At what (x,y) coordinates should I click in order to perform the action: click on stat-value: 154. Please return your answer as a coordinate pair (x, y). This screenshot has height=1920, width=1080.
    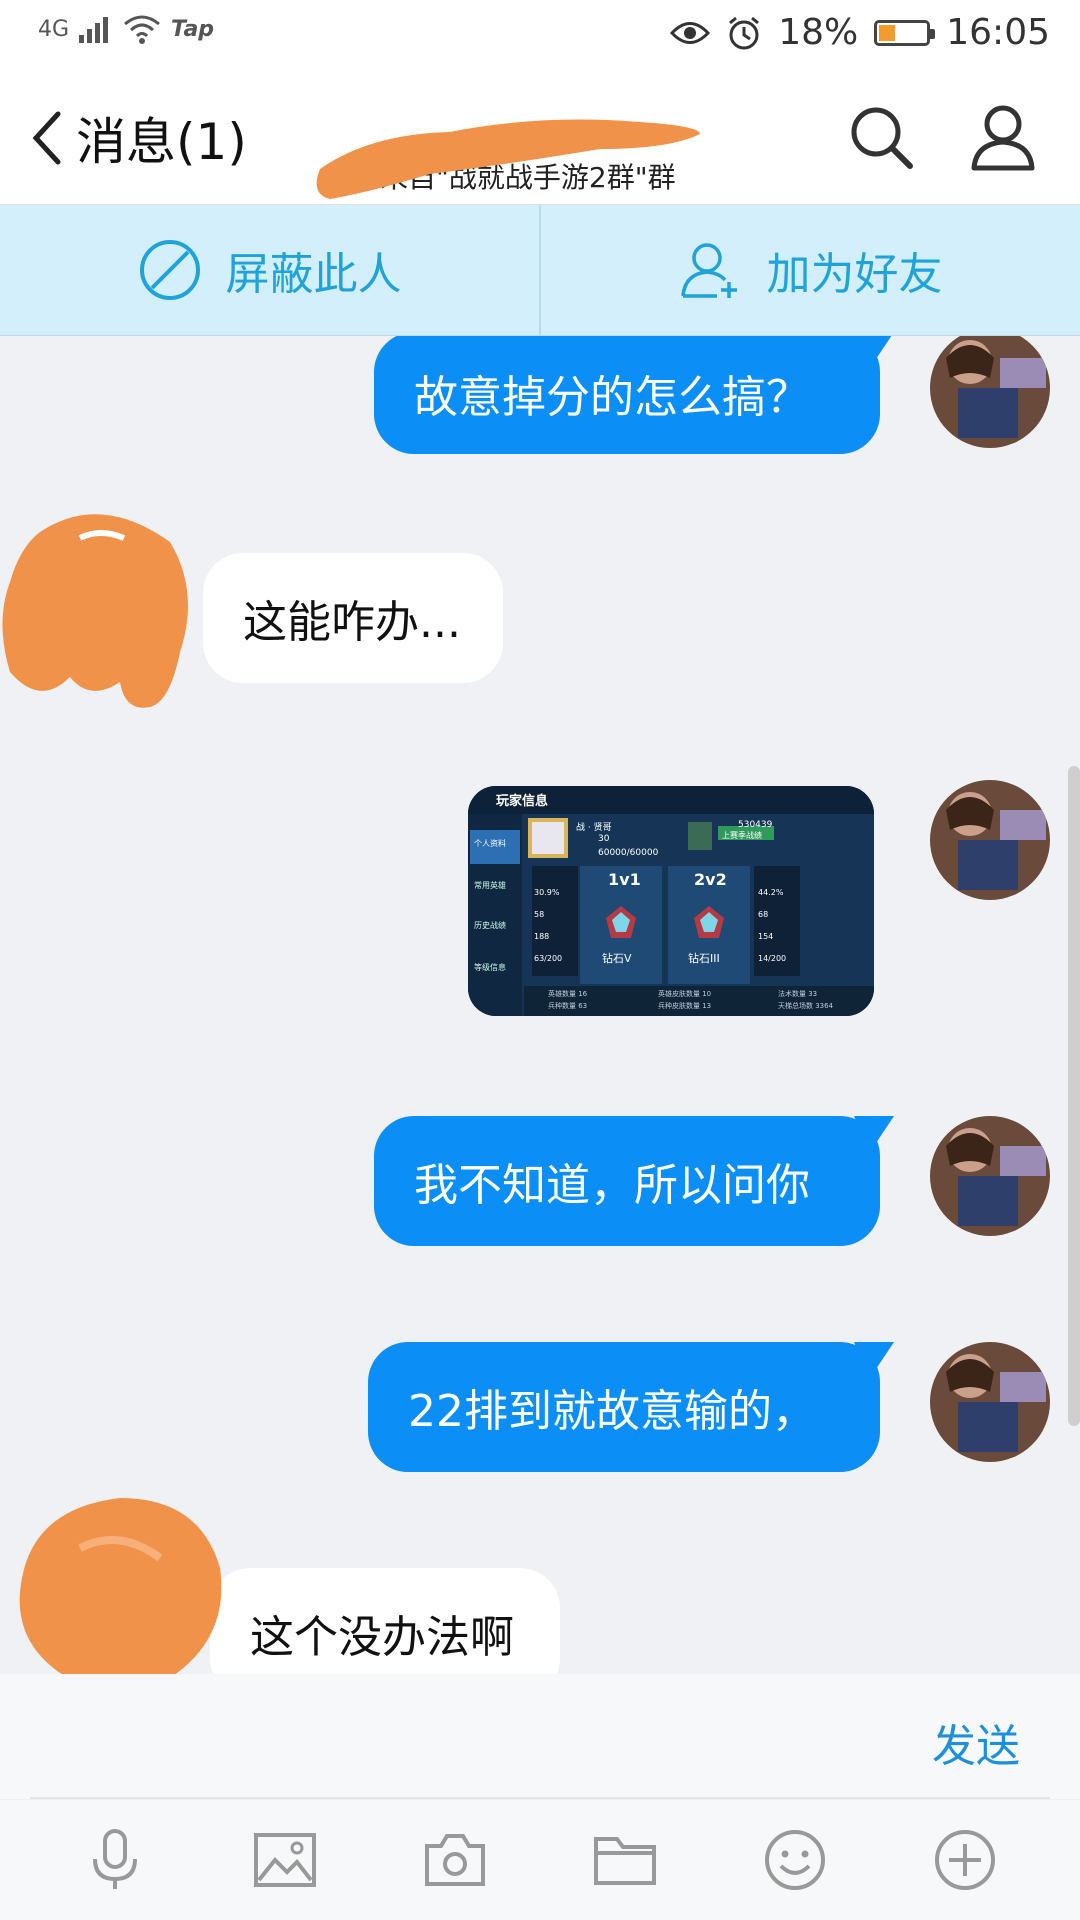
    Looking at the image, I should click on (766, 936).